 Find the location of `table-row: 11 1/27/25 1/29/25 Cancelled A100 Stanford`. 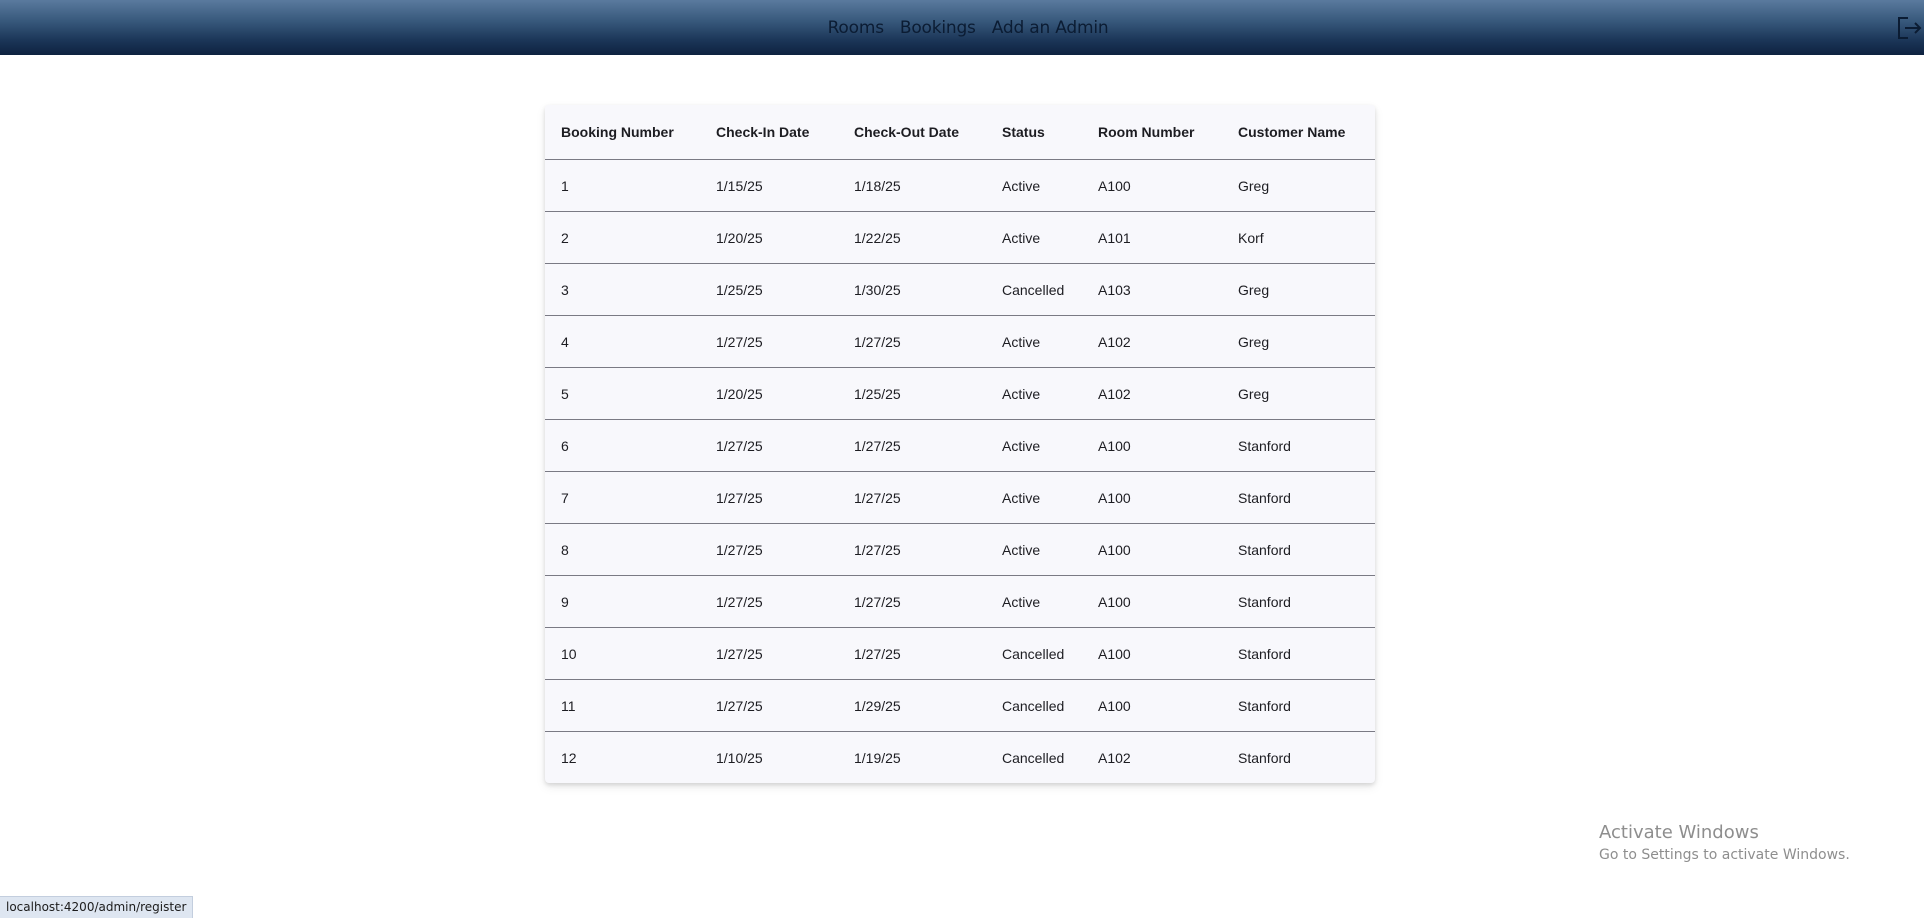

table-row: 11 1/27/25 1/29/25 Cancelled A100 Stanford is located at coordinates (960, 705).